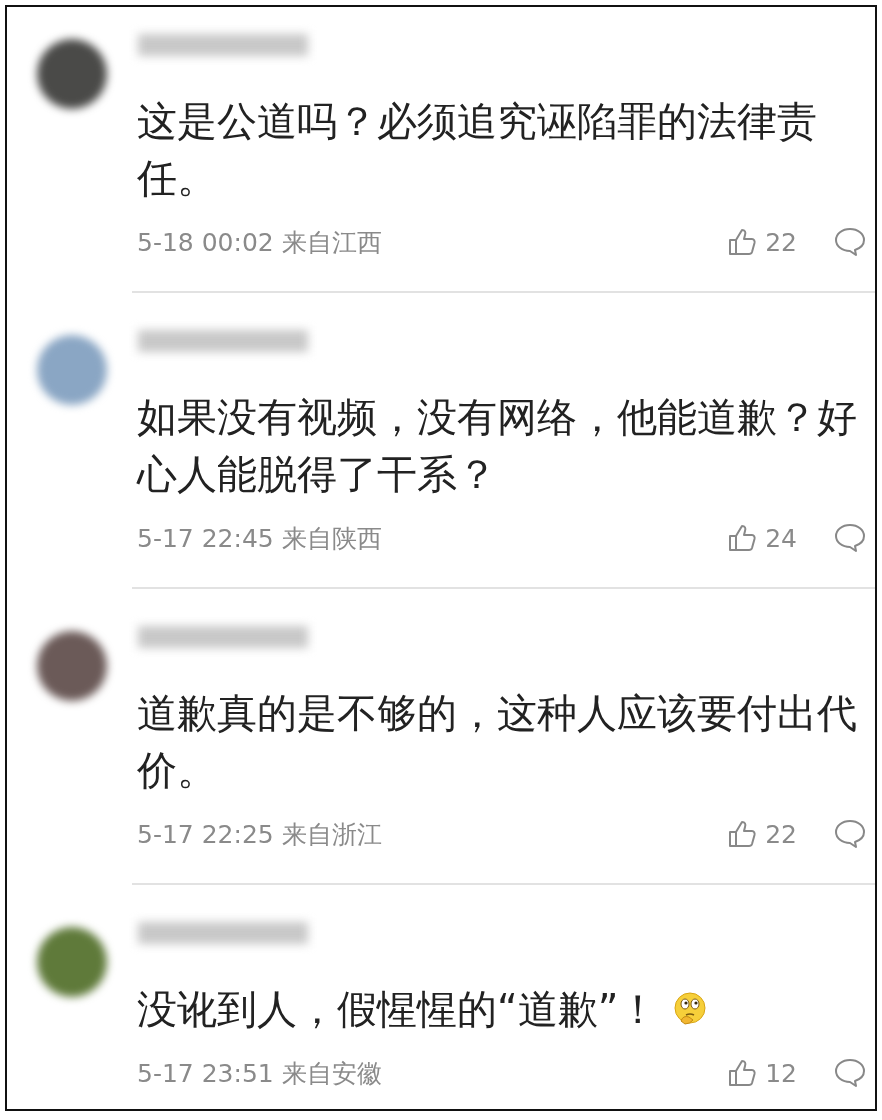  What do you see at coordinates (205, 834) in the screenshot?
I see `timestamp: 5-17 22:25` at bounding box center [205, 834].